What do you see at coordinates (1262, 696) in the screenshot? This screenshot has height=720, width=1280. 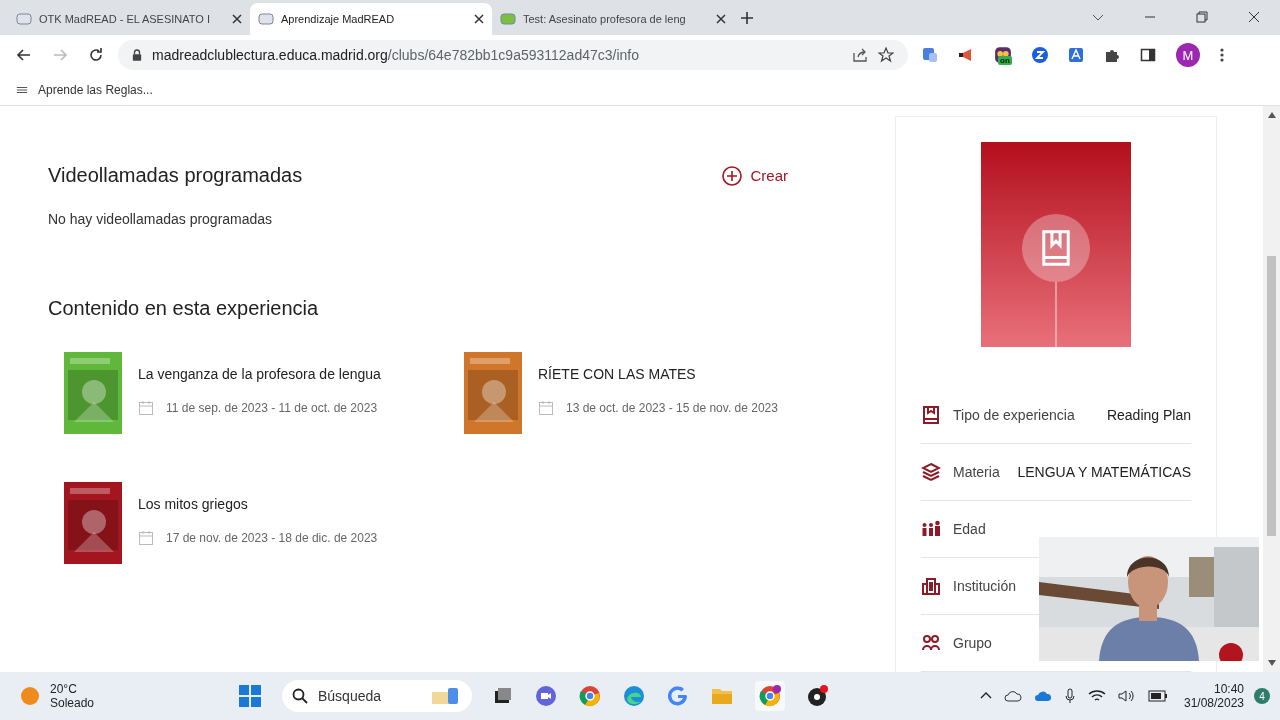 I see `notification-badge: 4` at bounding box center [1262, 696].